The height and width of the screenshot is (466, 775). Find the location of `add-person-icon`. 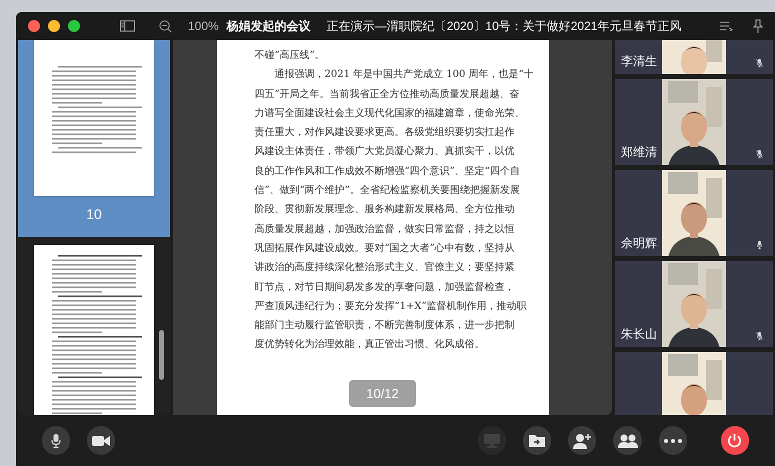

add-person-icon is located at coordinates (582, 440).